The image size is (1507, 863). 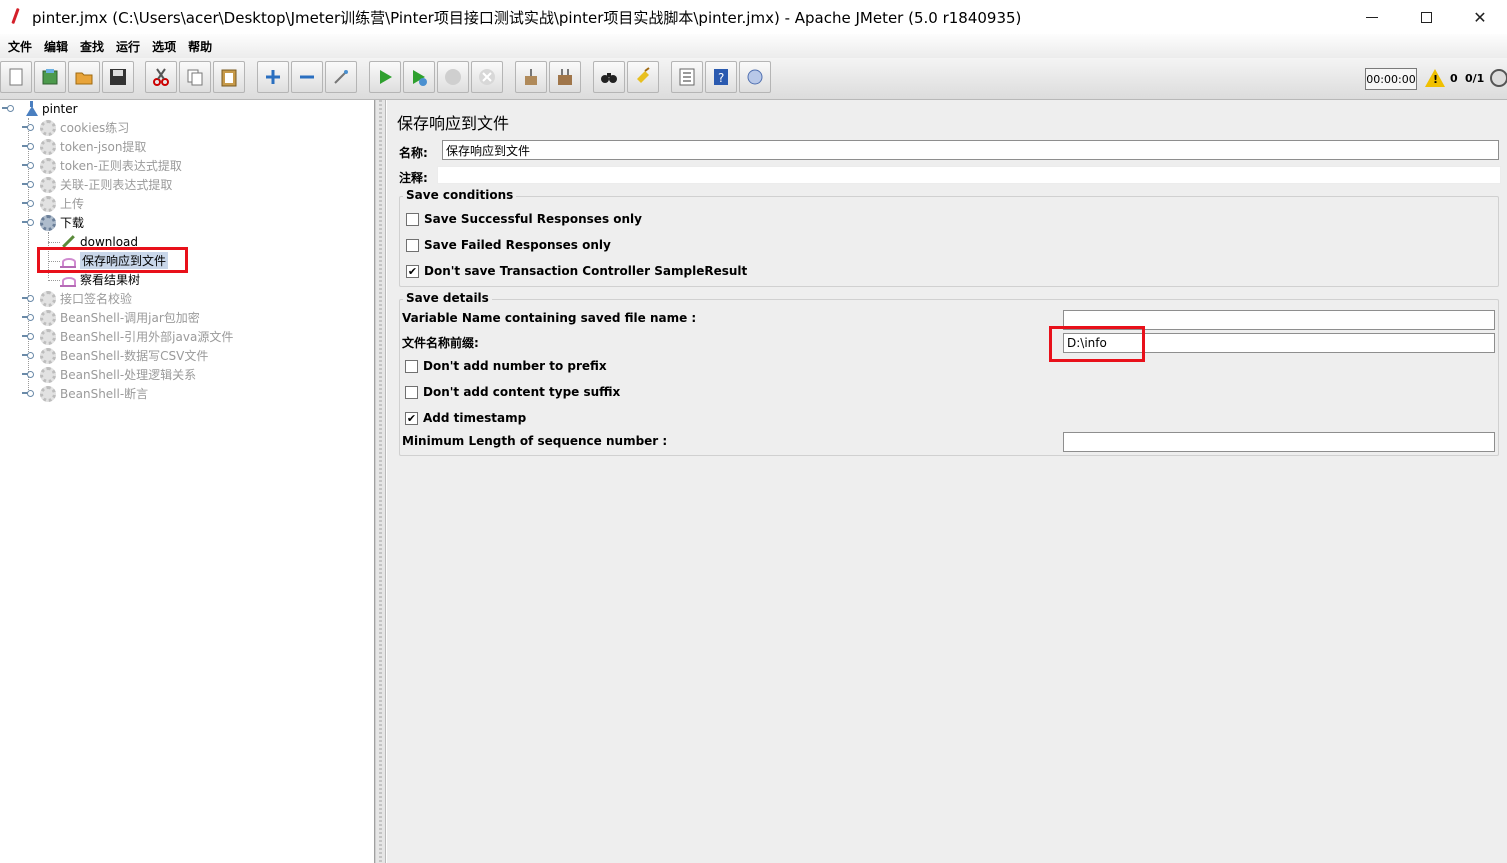 I want to click on menu-edit: 编辑, so click(x=56, y=46).